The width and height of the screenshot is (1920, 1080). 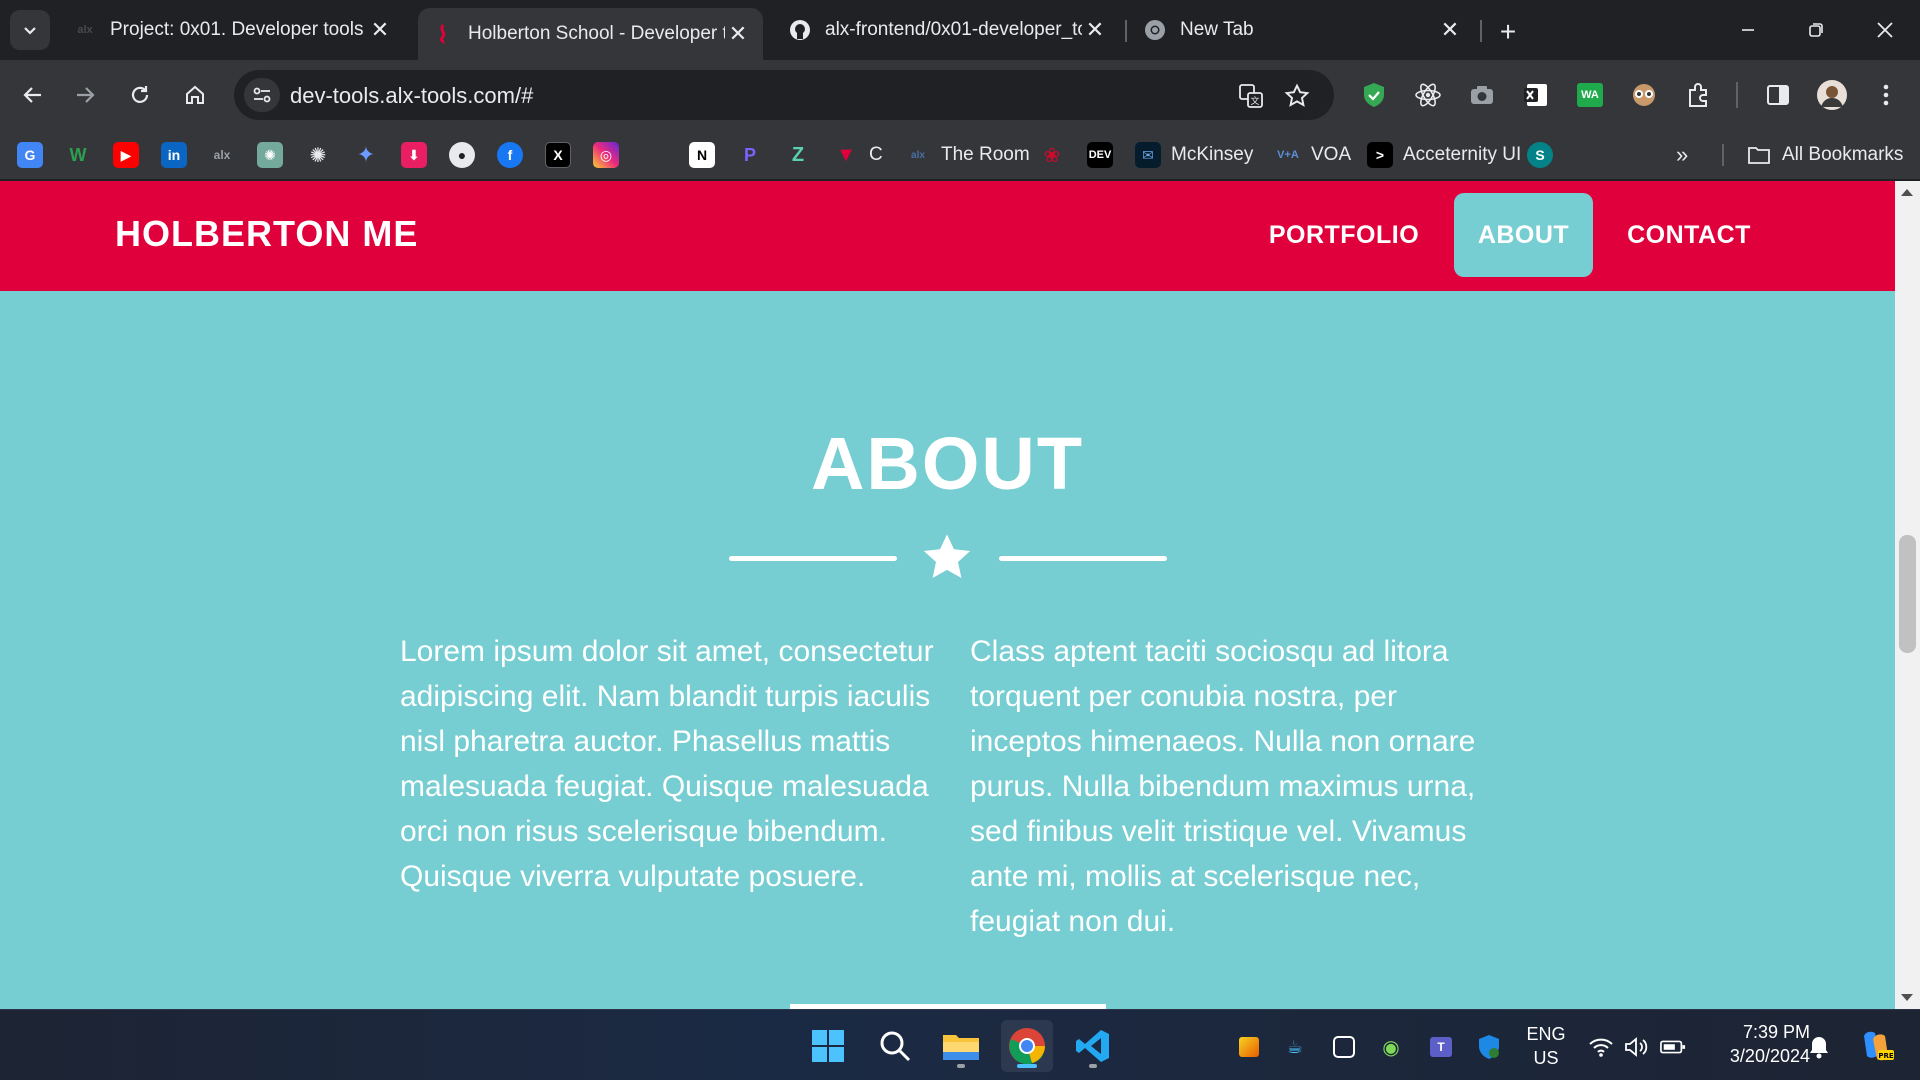 What do you see at coordinates (1748, 30) in the screenshot?
I see `minimize-button` at bounding box center [1748, 30].